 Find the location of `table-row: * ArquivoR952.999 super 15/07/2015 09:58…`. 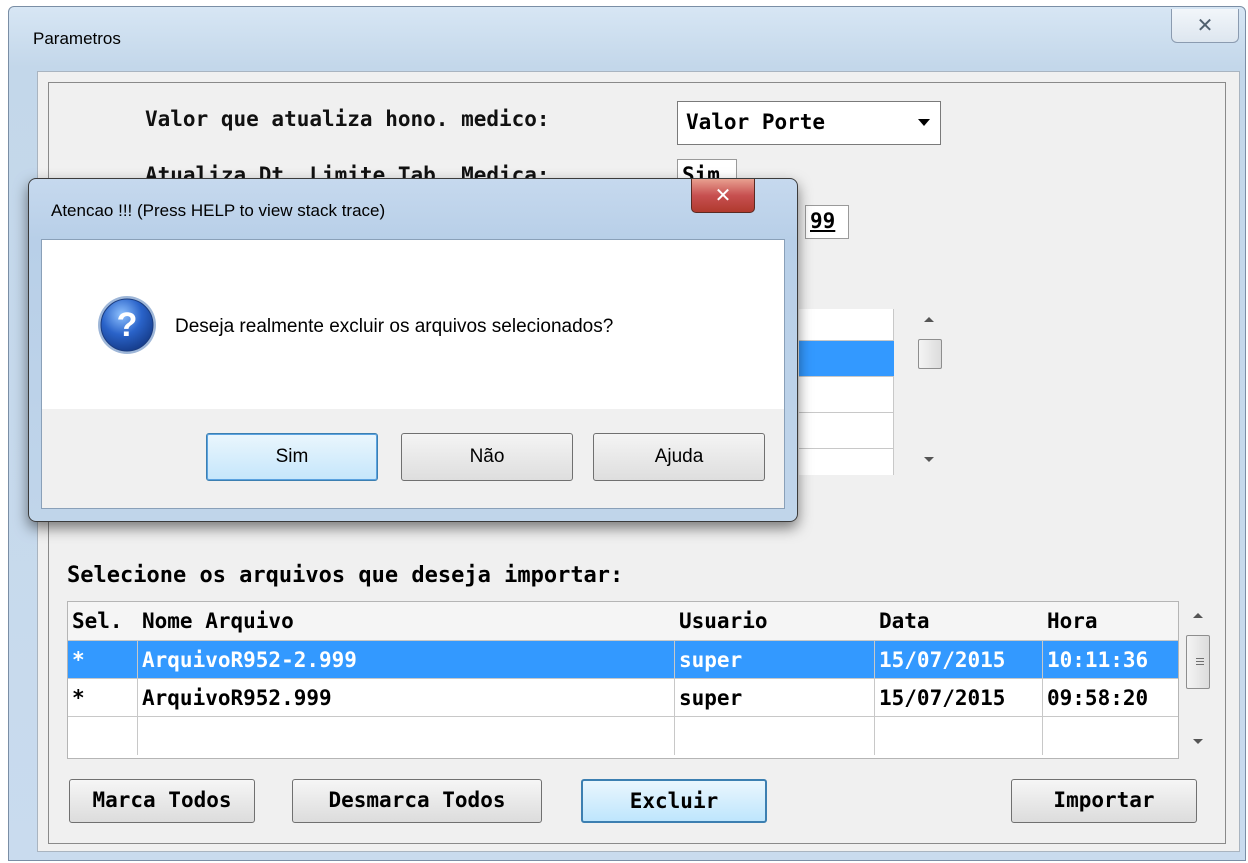

table-row: * ArquivoR952.999 super 15/07/2015 09:58… is located at coordinates (623, 697).